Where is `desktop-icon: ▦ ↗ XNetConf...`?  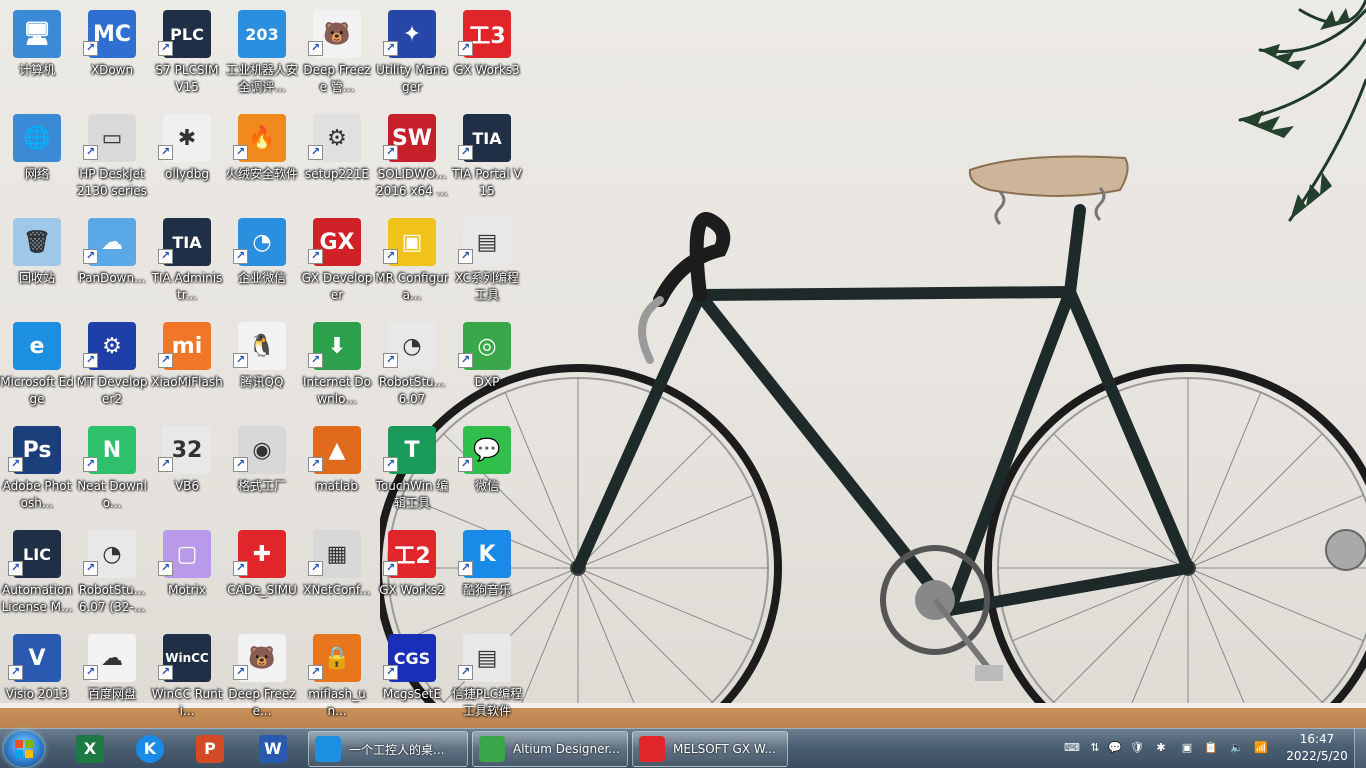 desktop-icon: ▦ ↗ XNetConf... is located at coordinates (337, 574).